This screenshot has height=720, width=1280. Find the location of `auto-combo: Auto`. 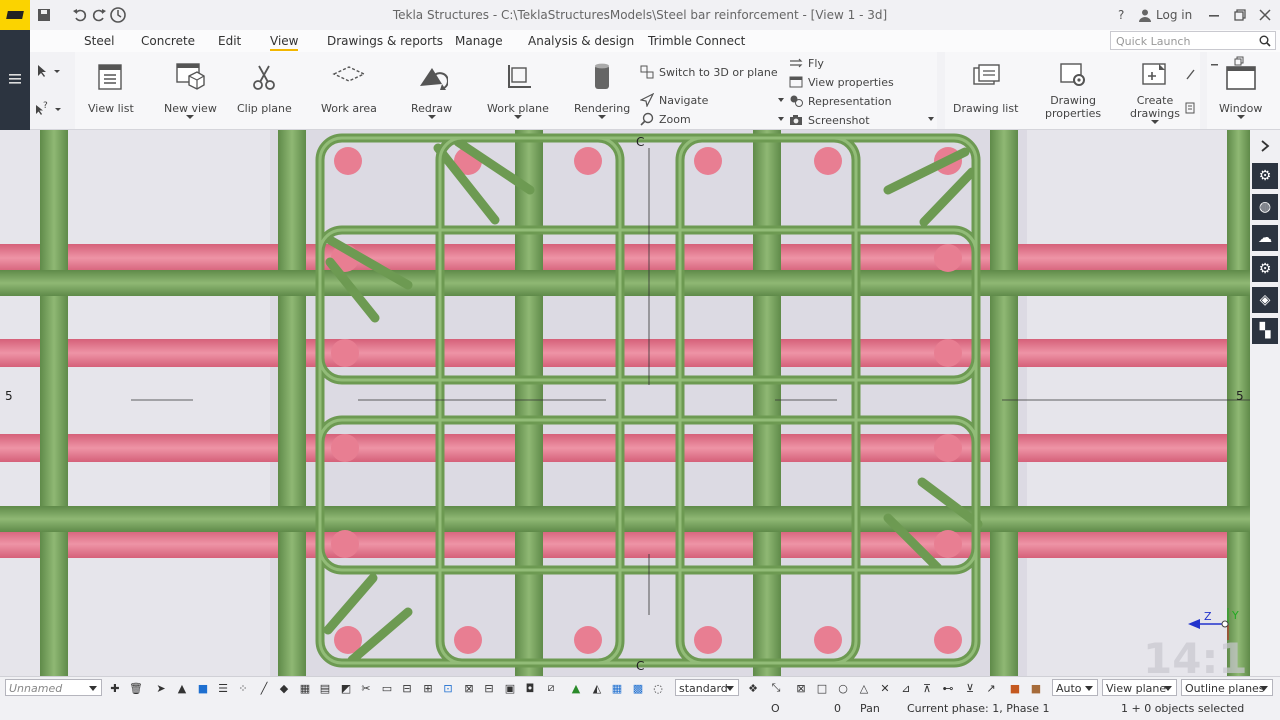

auto-combo: Auto is located at coordinates (1075, 687).